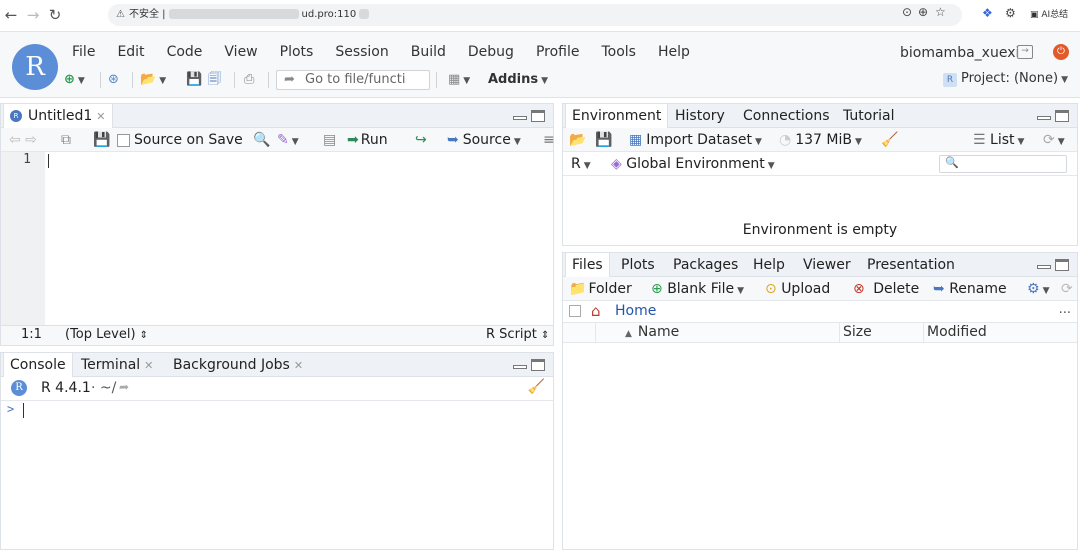 The width and height of the screenshot is (1080, 552). Describe the element at coordinates (1003, 164) in the screenshot. I see `env-search-input: 🔍` at that location.